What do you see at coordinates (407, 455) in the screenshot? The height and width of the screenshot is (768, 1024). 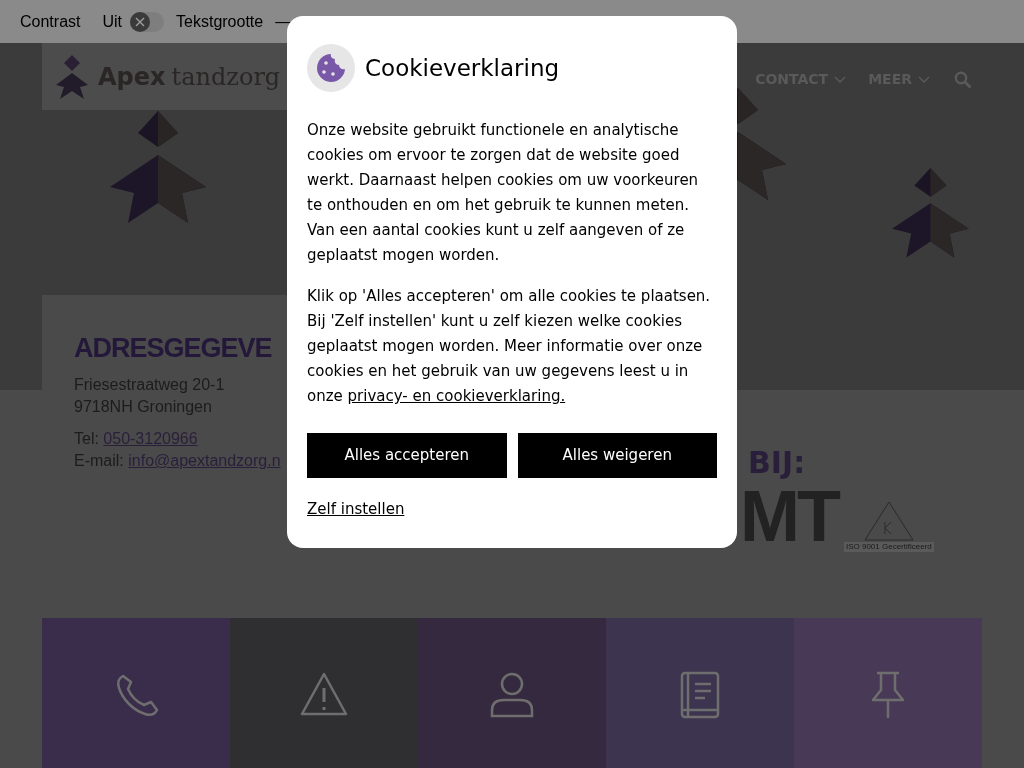 I see `dialog-button: Alles accepteren` at bounding box center [407, 455].